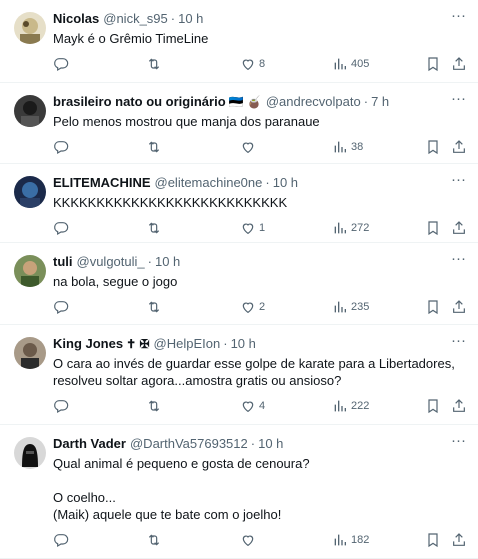  What do you see at coordinates (89, 444) in the screenshot?
I see `author-name: Darth Vader` at bounding box center [89, 444].